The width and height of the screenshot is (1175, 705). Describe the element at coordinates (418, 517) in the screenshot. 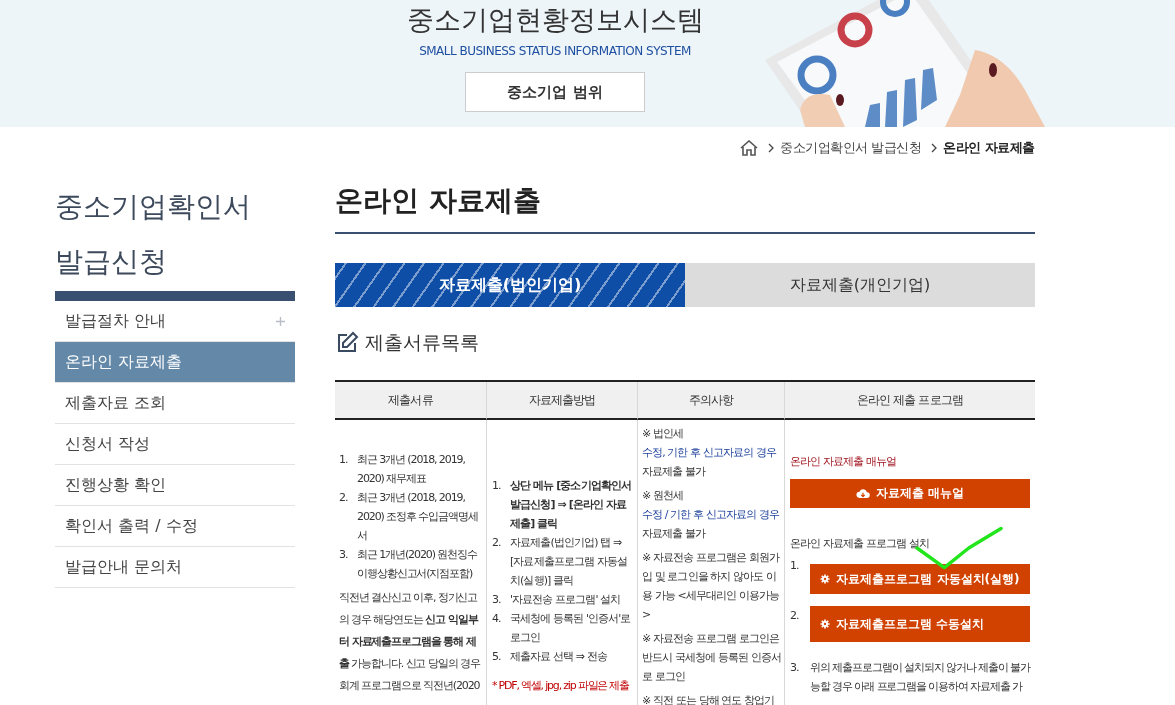

I see `document-item: 최근 3개년 (2018, 2019, 2020) 조정후 수입금액명세서` at that location.